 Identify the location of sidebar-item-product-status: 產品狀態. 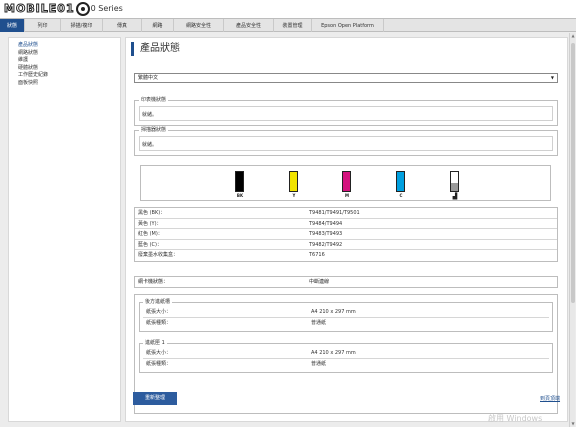
(69, 46).